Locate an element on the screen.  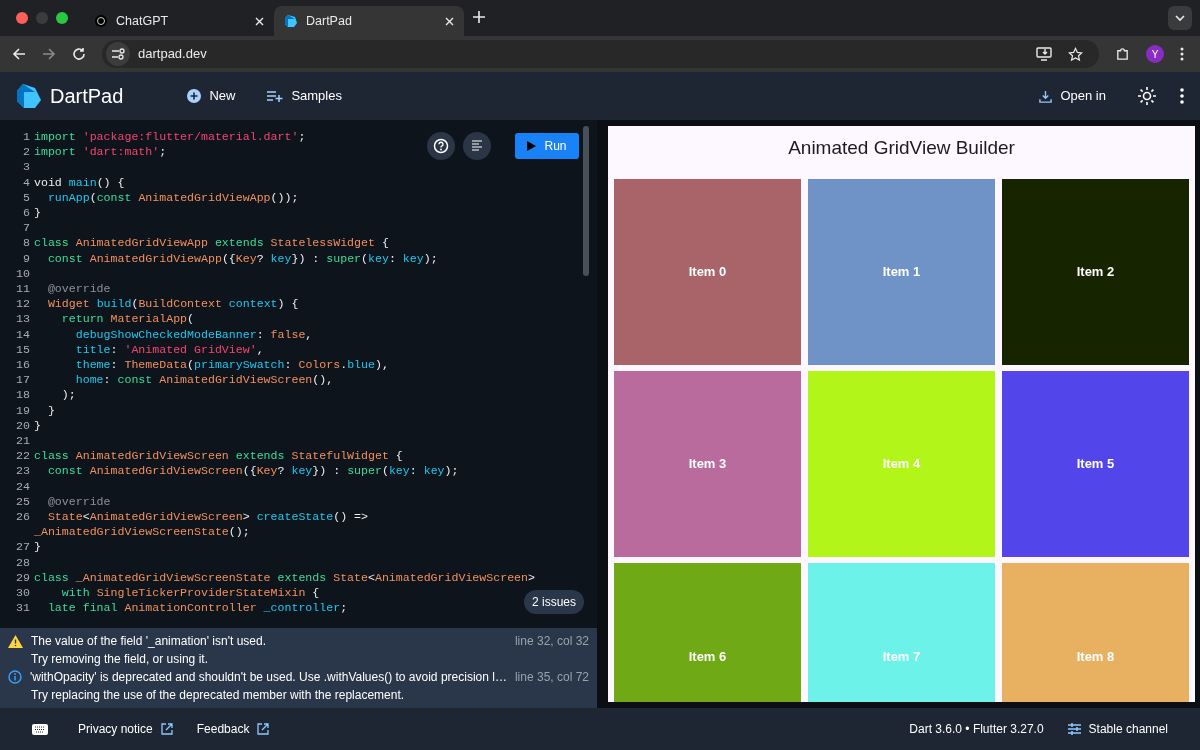
grid-tile: Item 6 is located at coordinates (707, 632).